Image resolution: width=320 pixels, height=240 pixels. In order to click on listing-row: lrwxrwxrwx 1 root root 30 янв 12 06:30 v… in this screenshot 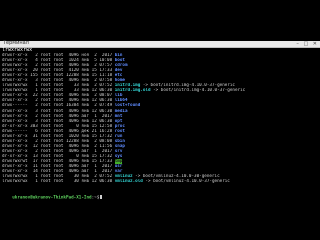, I will do `click(160, 181)`.